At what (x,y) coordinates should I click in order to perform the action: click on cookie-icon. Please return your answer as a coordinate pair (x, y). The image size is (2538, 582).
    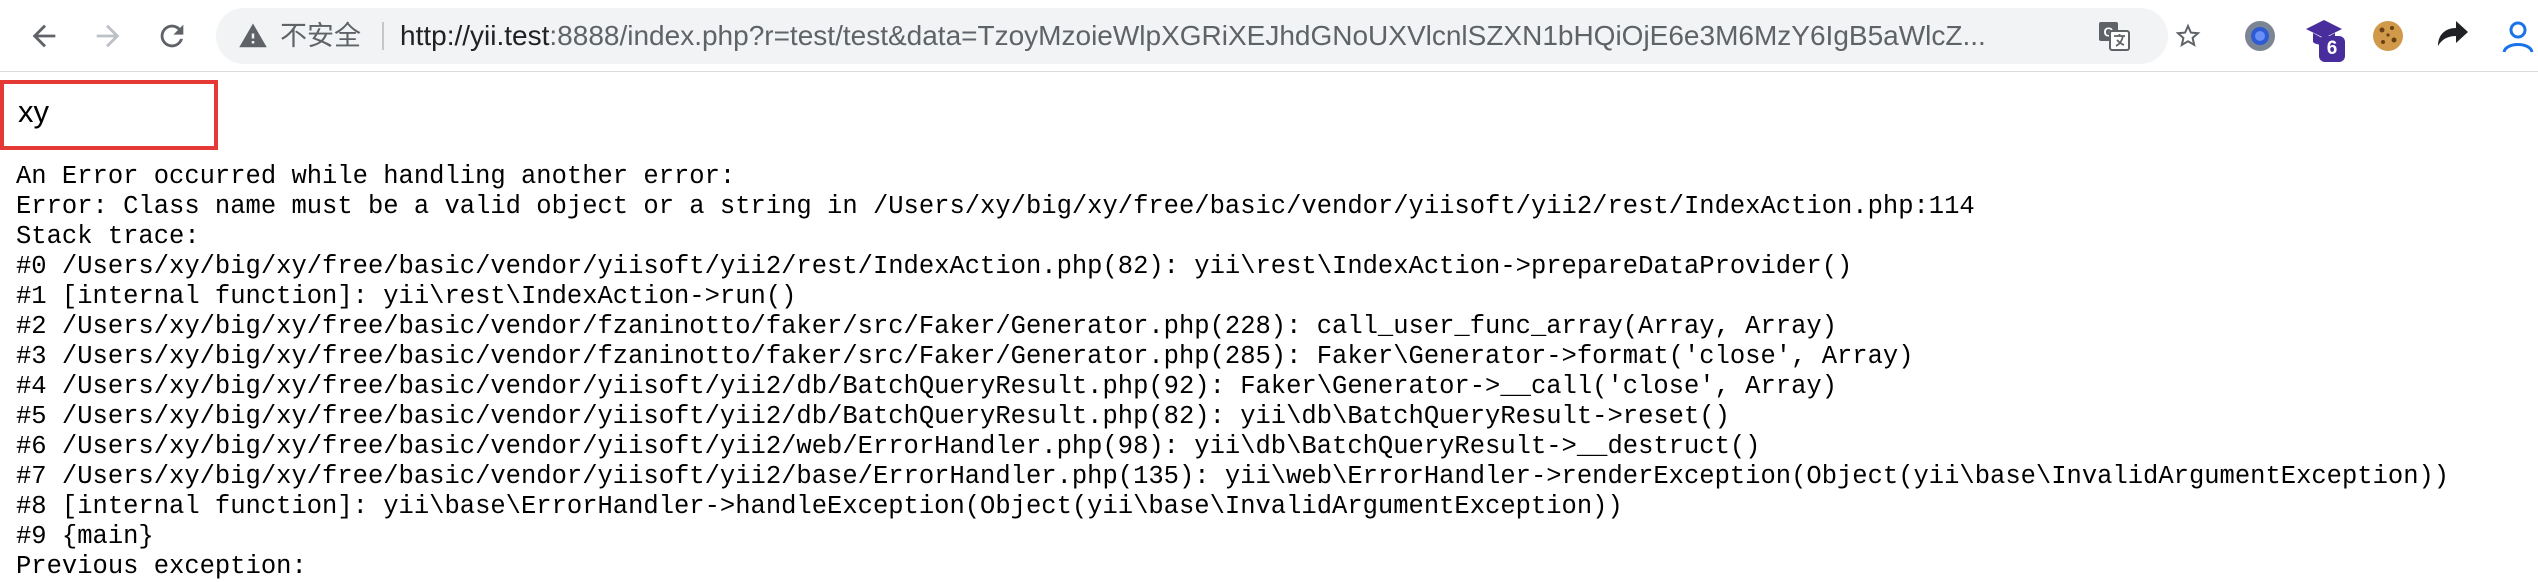
    Looking at the image, I should click on (2388, 36).